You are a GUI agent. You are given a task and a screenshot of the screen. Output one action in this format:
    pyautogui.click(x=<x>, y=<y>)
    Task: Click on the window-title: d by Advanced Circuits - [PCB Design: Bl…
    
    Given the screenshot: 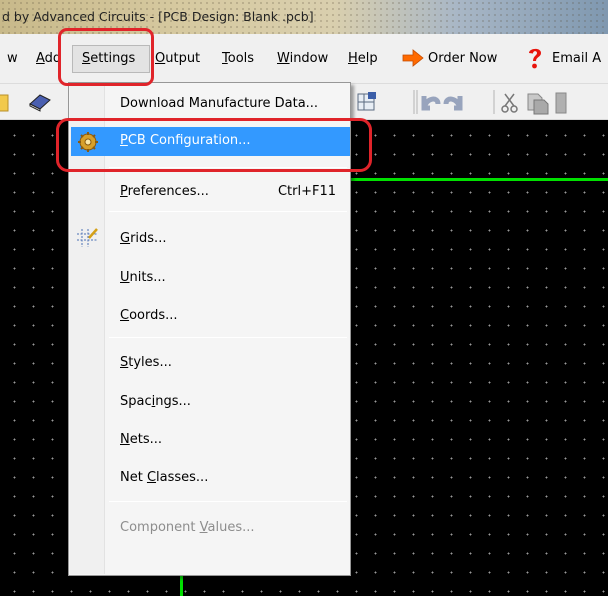 What is the action you would take?
    pyautogui.click(x=158, y=16)
    